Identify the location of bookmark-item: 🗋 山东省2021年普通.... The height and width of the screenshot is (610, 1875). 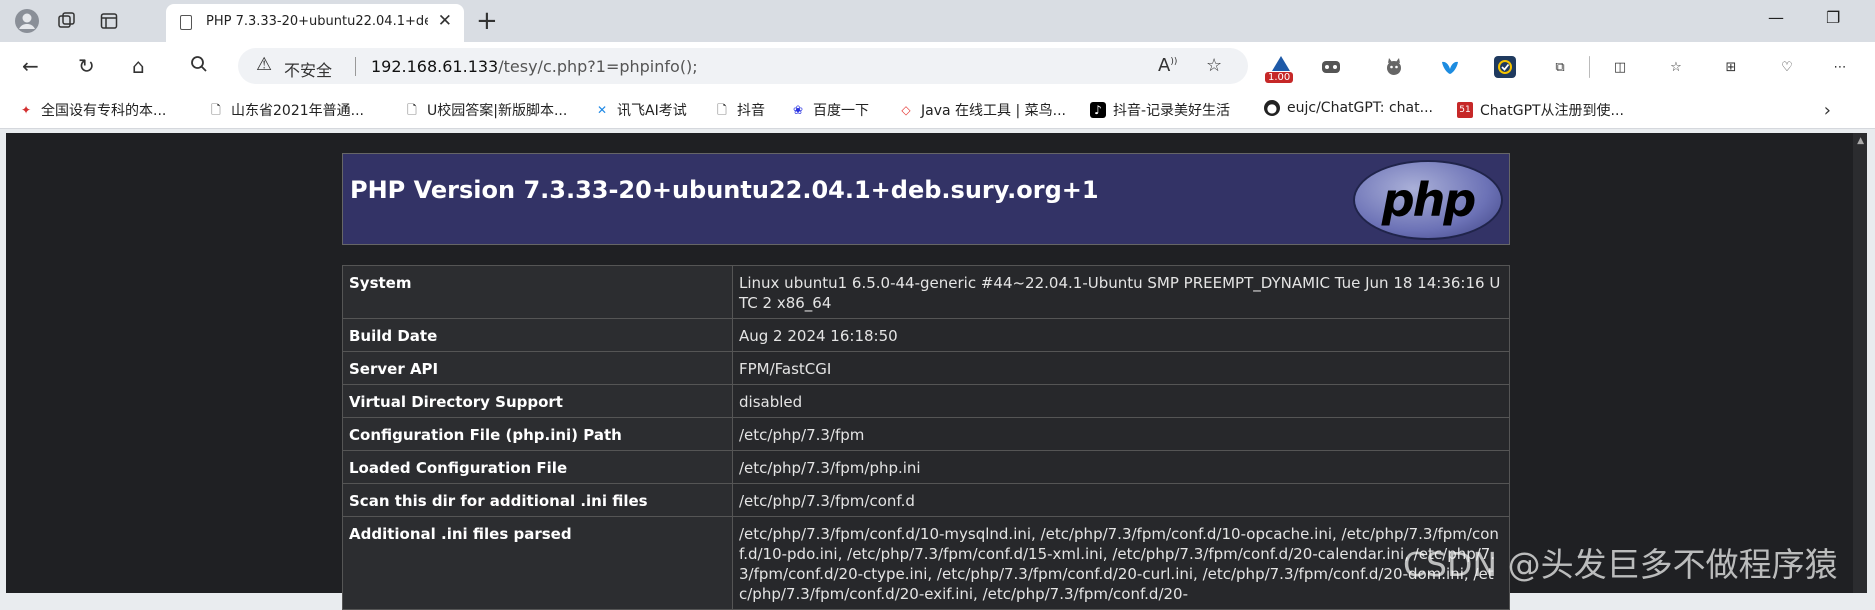
(286, 110).